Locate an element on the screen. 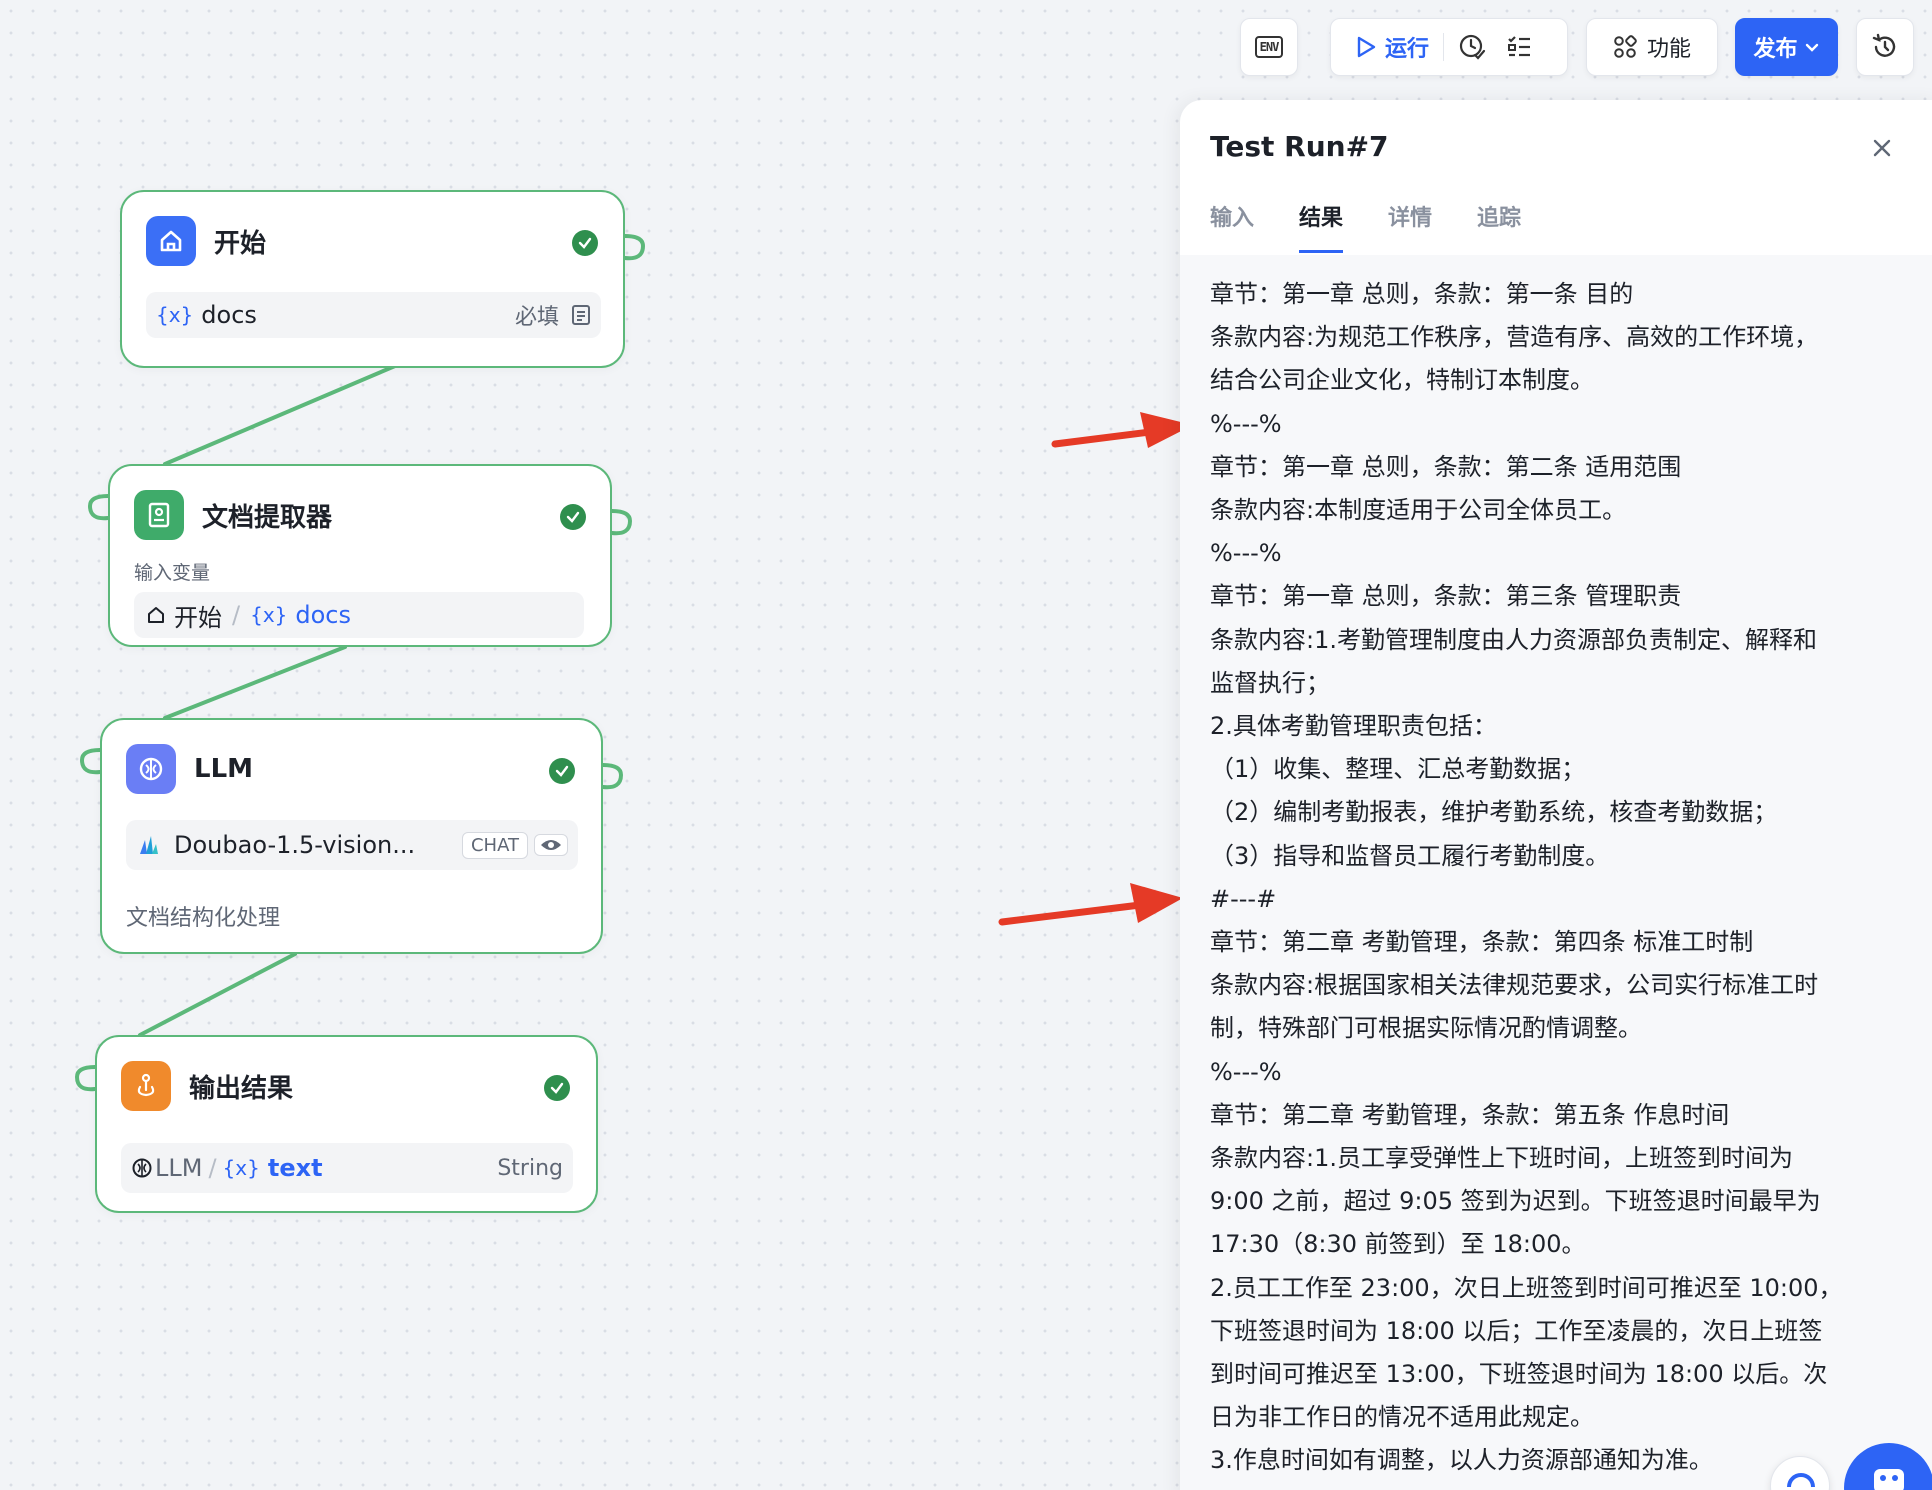  node-output: 输出结果 LLM / {x} text String is located at coordinates (346, 1124).